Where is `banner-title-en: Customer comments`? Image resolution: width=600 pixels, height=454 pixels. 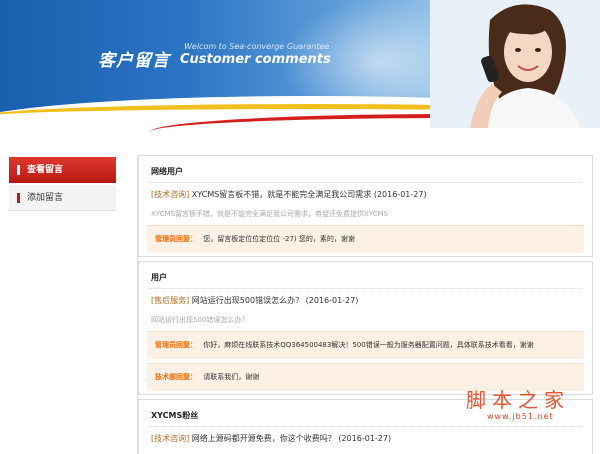
banner-title-en: Customer comments is located at coordinates (255, 59).